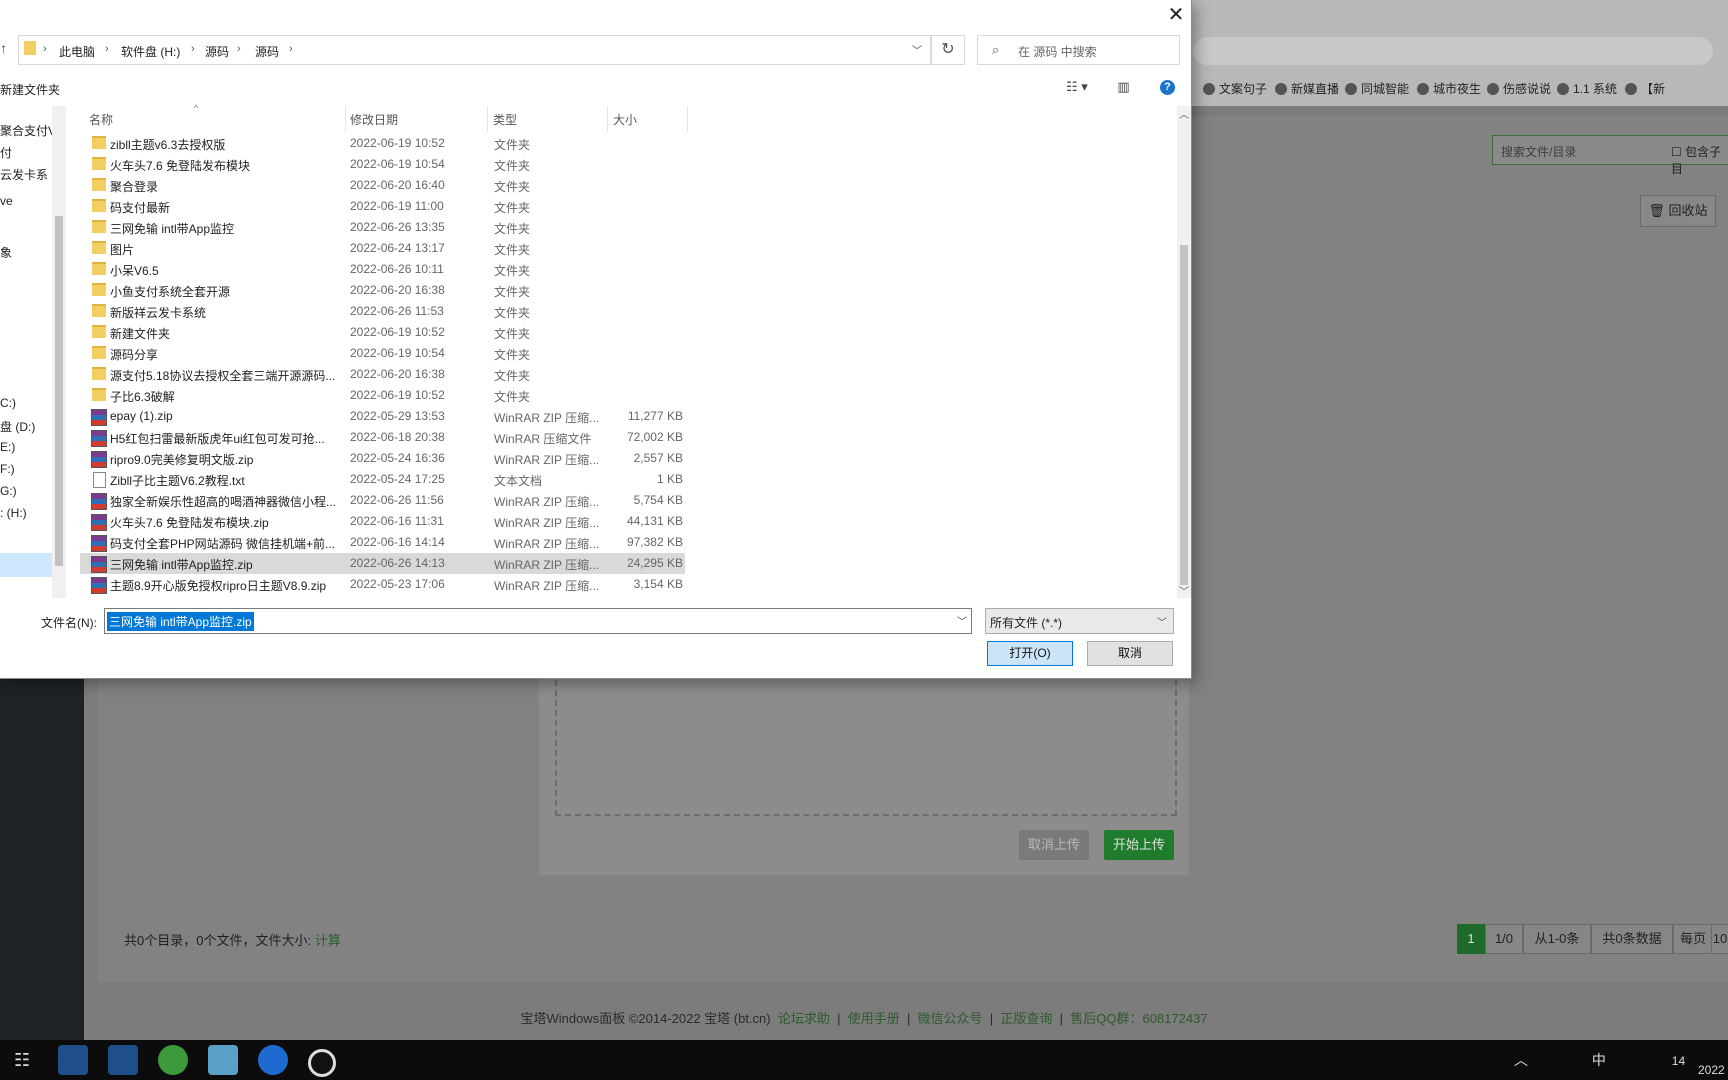 The height and width of the screenshot is (1080, 1728). I want to click on recycle-bin-button: 🗑 回收站, so click(1678, 211).